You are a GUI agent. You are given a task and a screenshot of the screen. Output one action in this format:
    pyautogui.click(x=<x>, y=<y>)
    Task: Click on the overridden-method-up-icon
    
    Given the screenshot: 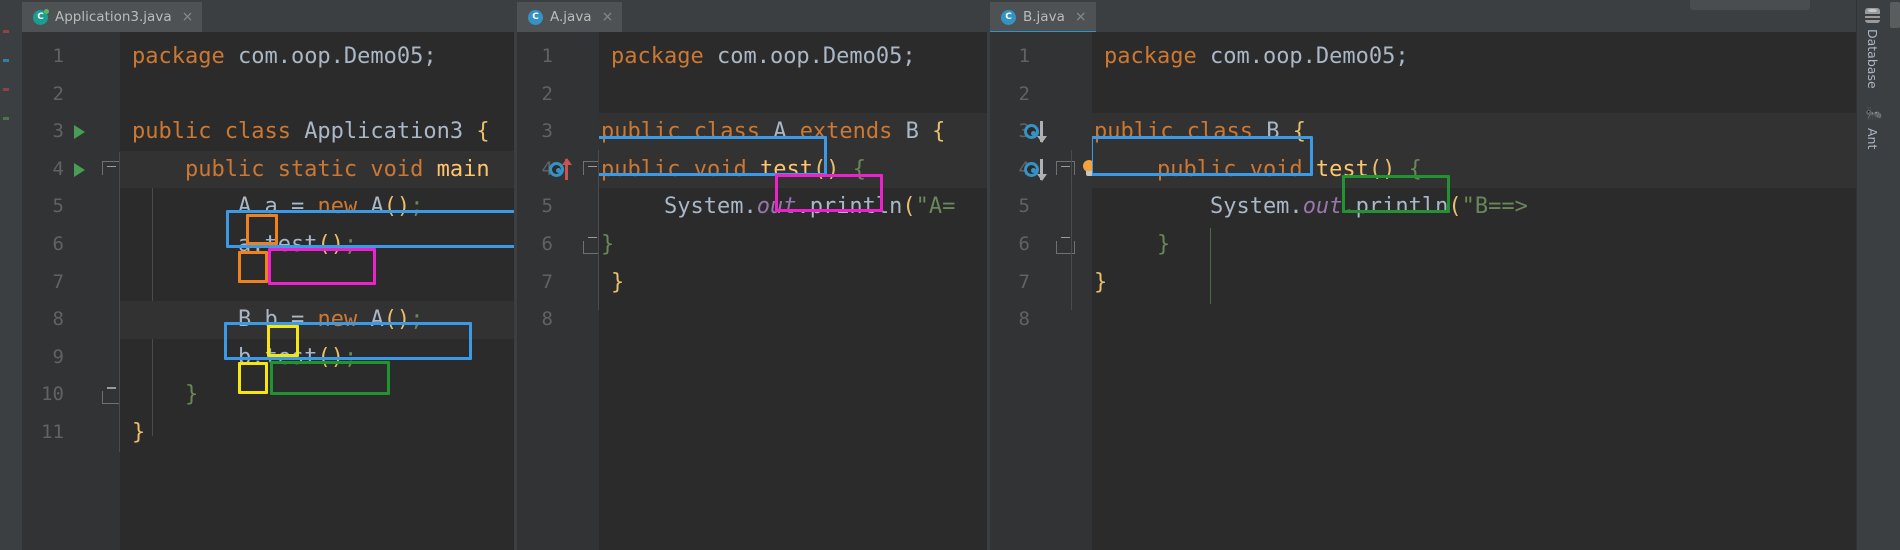 What is the action you would take?
    pyautogui.click(x=562, y=169)
    